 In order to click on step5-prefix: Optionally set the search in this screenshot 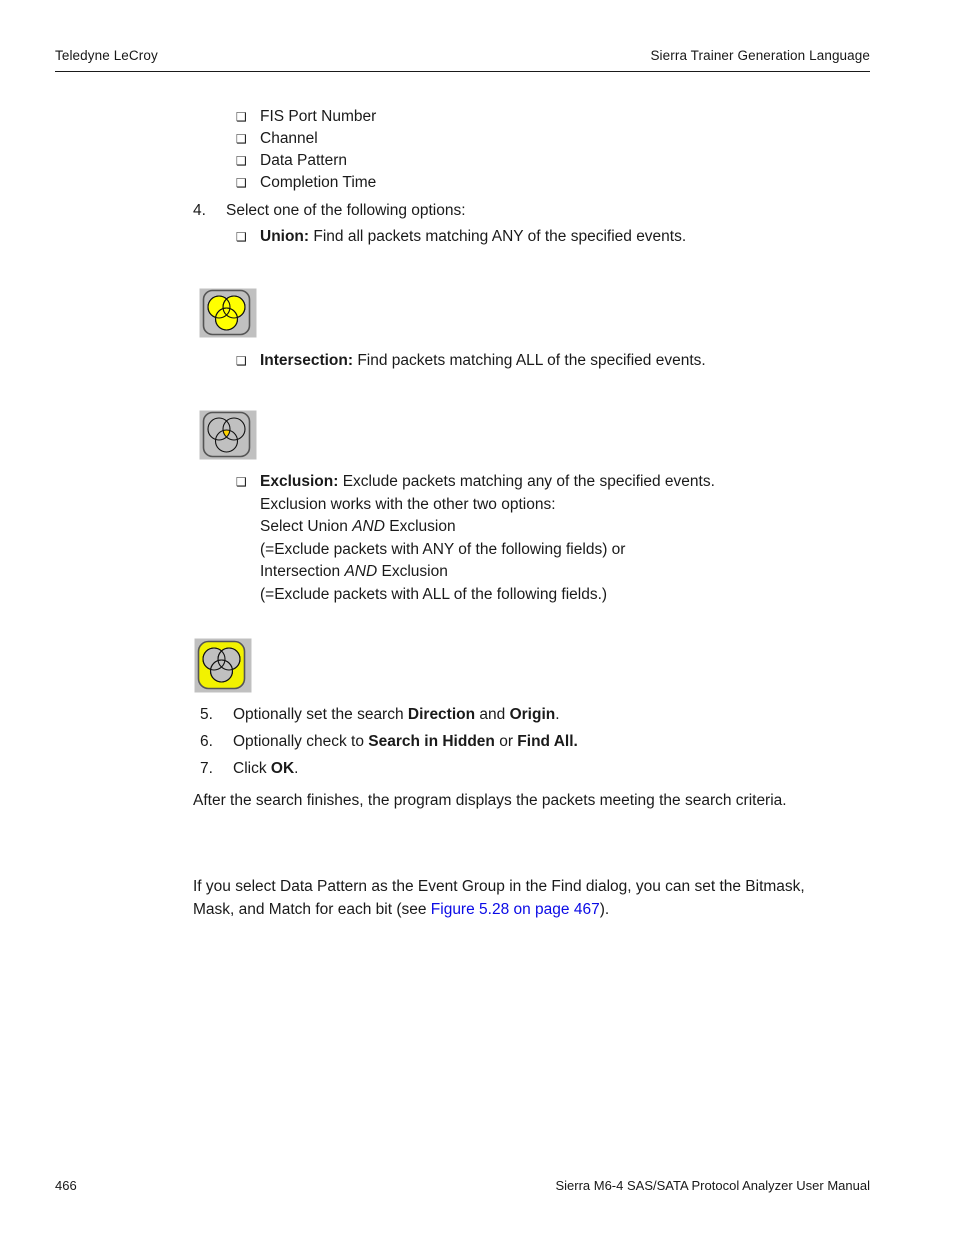, I will do `click(320, 714)`.